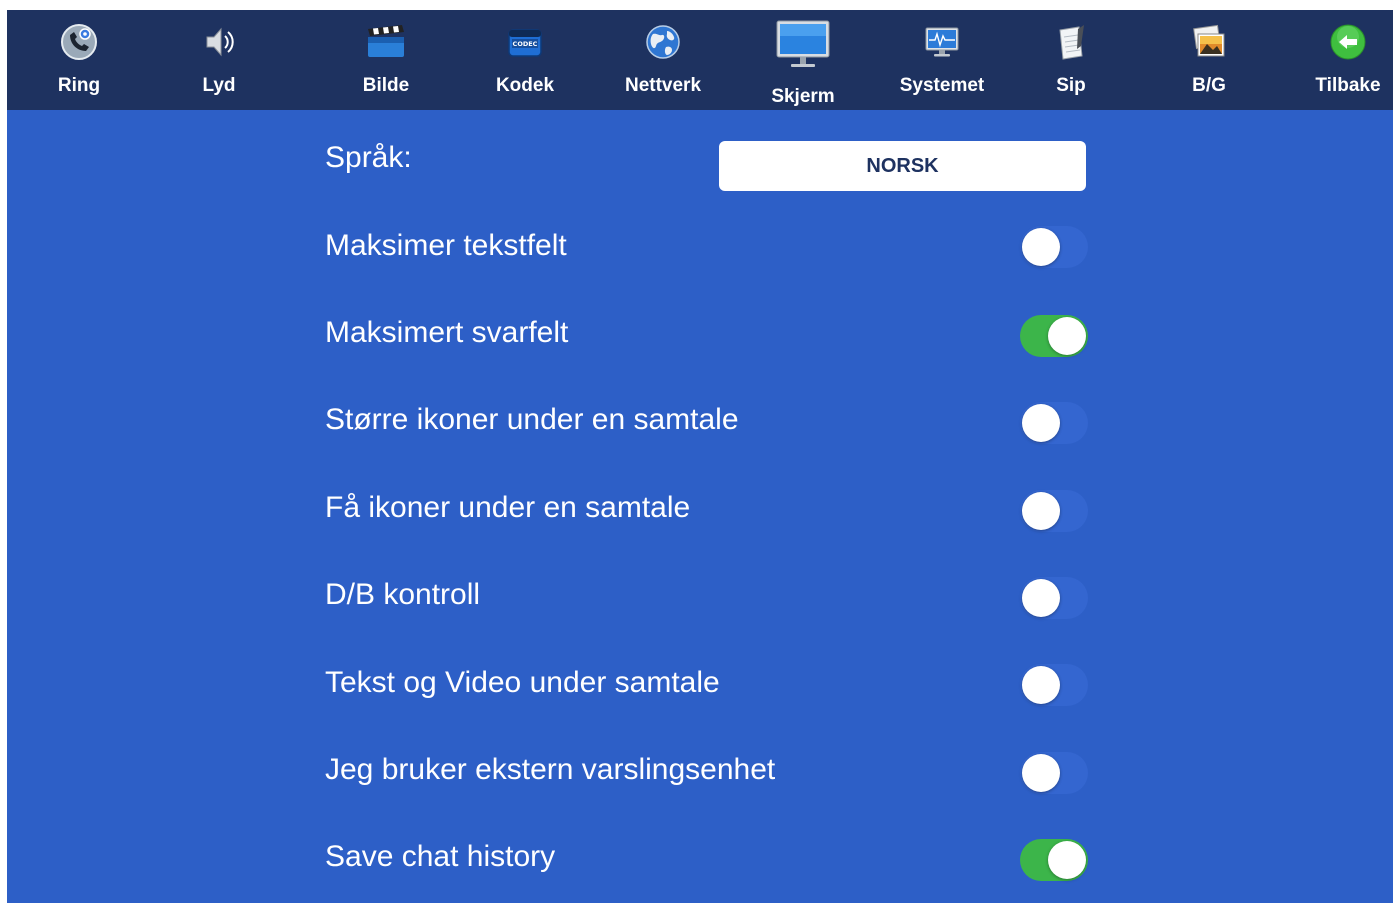 This screenshot has height=903, width=1393. Describe the element at coordinates (550, 769) in the screenshot. I see `setting-label-ekstern-varslingsenhet: Jeg bruker ekstern varslingsenhet` at that location.